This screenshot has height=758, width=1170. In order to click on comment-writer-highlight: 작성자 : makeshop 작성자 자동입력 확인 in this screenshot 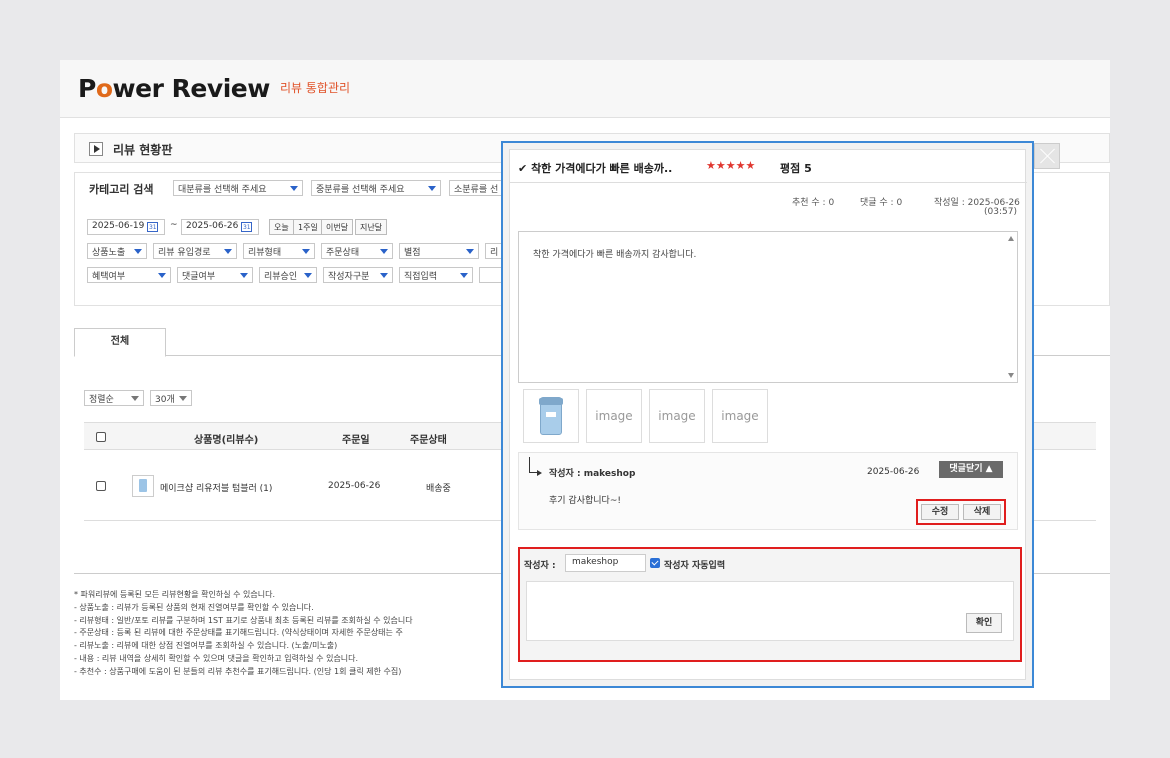, I will do `click(770, 604)`.